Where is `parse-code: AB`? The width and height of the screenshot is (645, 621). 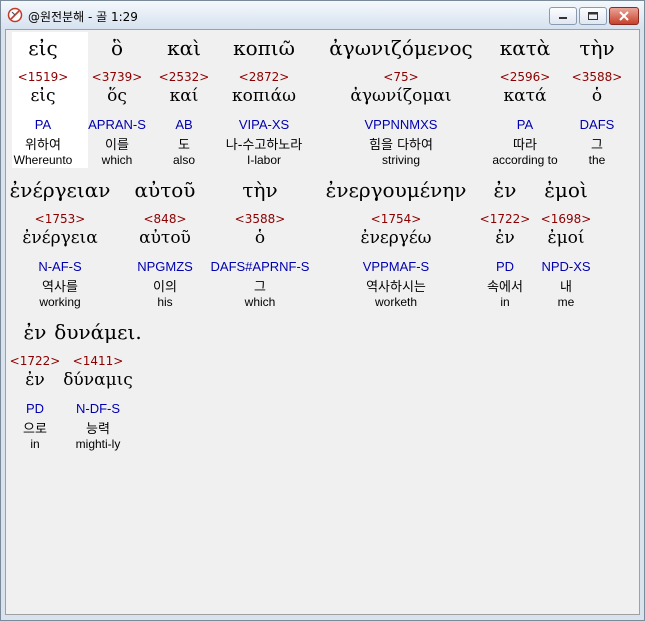
parse-code: AB is located at coordinates (184, 124).